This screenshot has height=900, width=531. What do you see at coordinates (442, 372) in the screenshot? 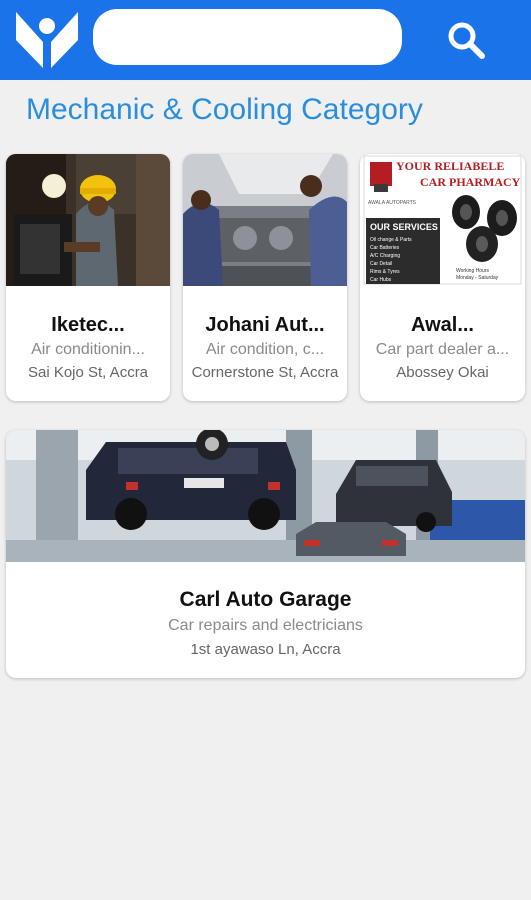
I see `business-address: Abossey Okai` at bounding box center [442, 372].